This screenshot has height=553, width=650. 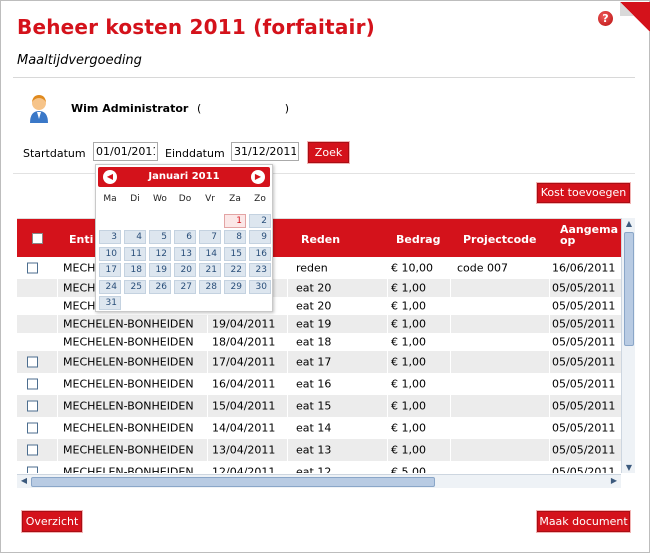 What do you see at coordinates (110, 303) in the screenshot?
I see `calendar-day: 31` at bounding box center [110, 303].